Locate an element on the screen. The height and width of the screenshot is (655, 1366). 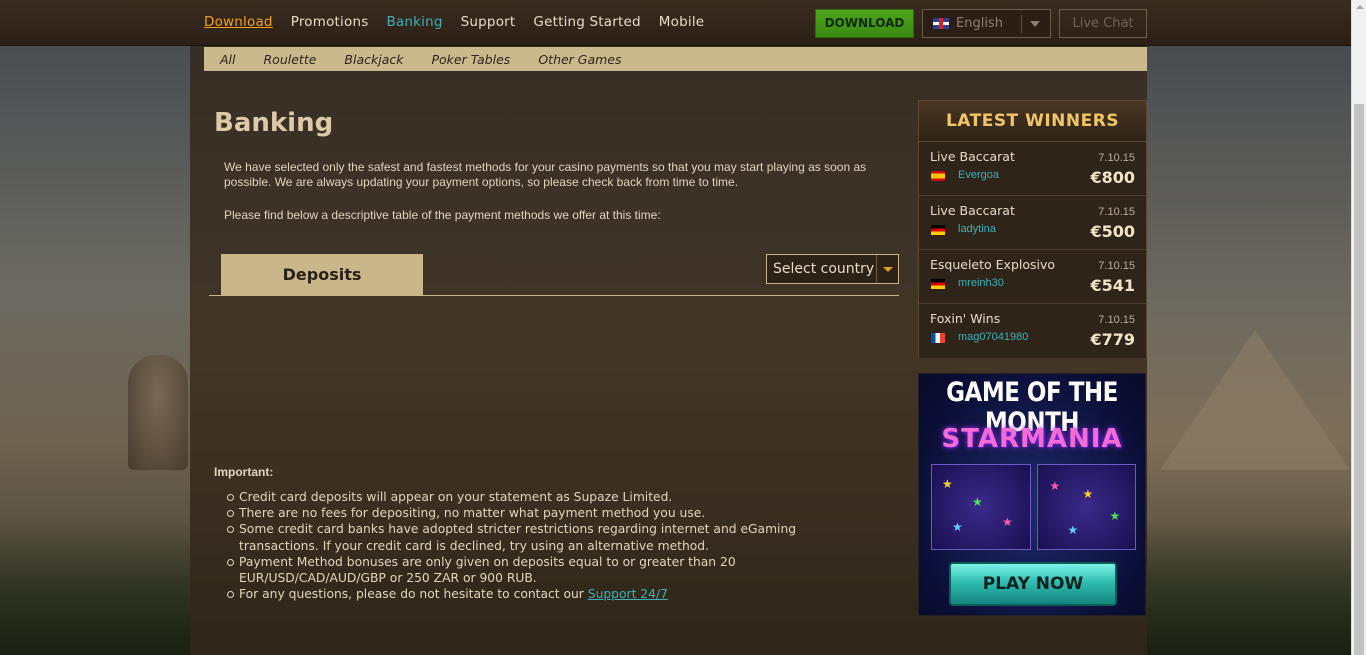
tab-underline is located at coordinates (554, 295).